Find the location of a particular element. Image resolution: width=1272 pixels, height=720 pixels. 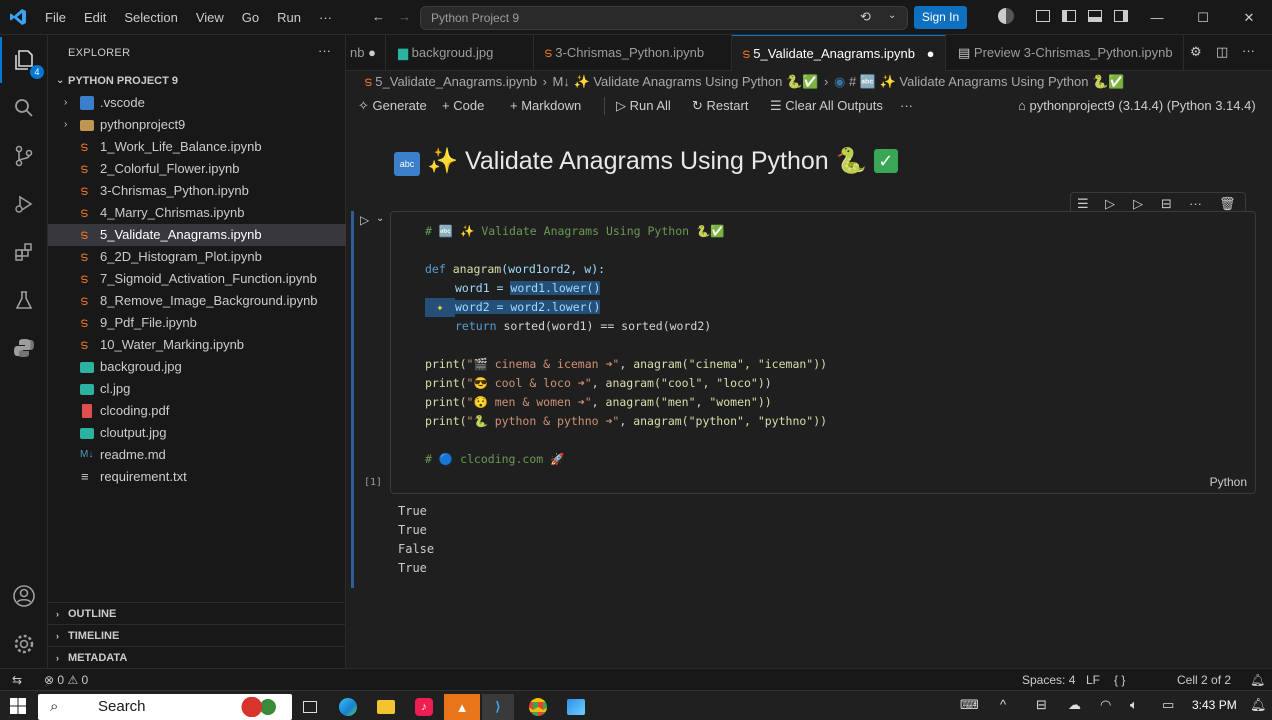

menu-run: Run is located at coordinates (289, 17).